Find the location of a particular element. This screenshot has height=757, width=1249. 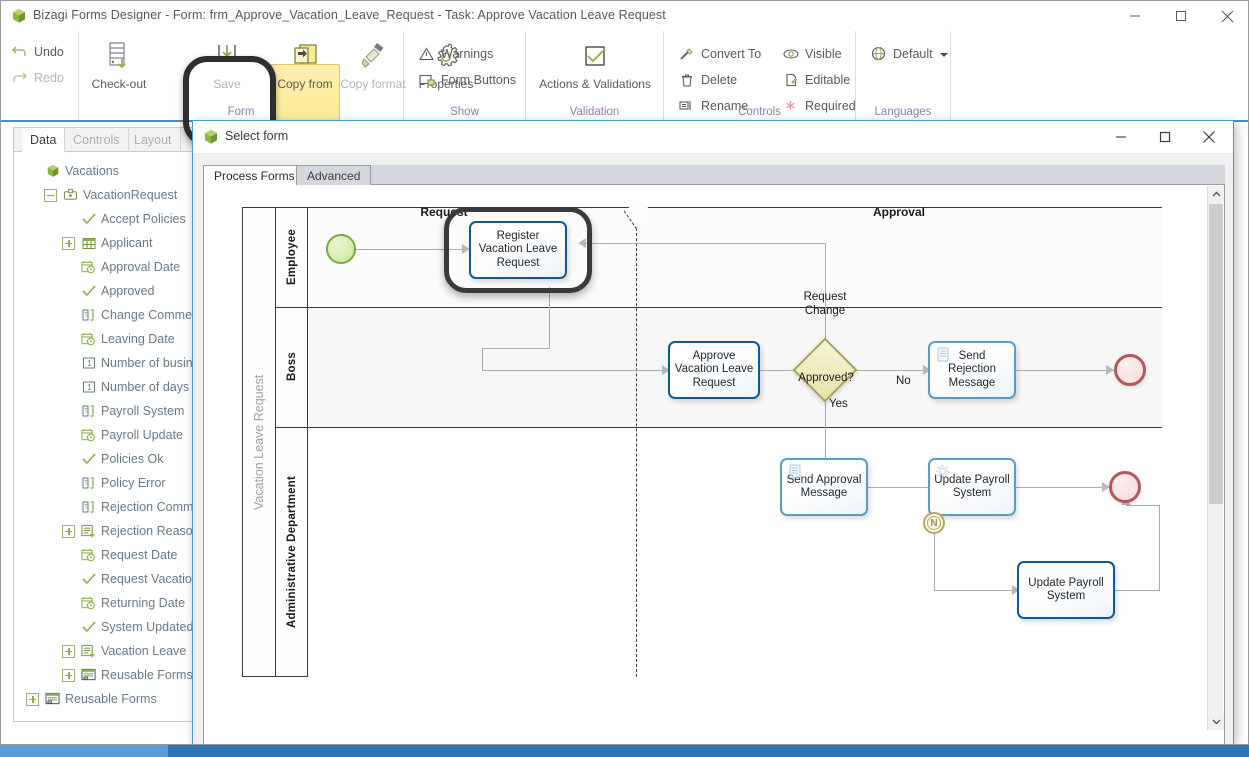

tree-item: Payroll Update is located at coordinates (107, 435).